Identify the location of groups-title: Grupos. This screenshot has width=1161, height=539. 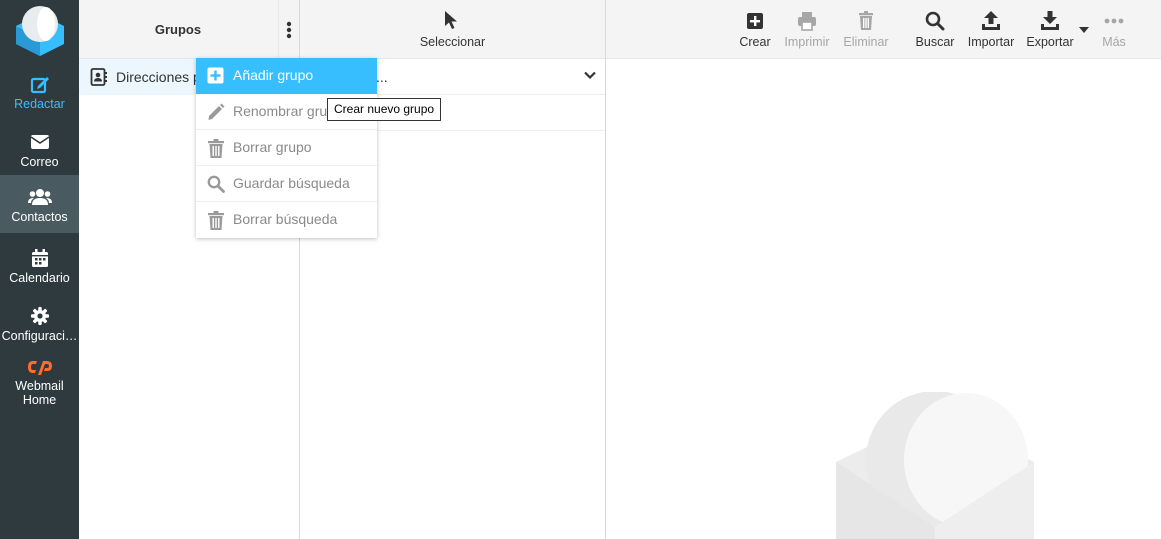
(178, 29).